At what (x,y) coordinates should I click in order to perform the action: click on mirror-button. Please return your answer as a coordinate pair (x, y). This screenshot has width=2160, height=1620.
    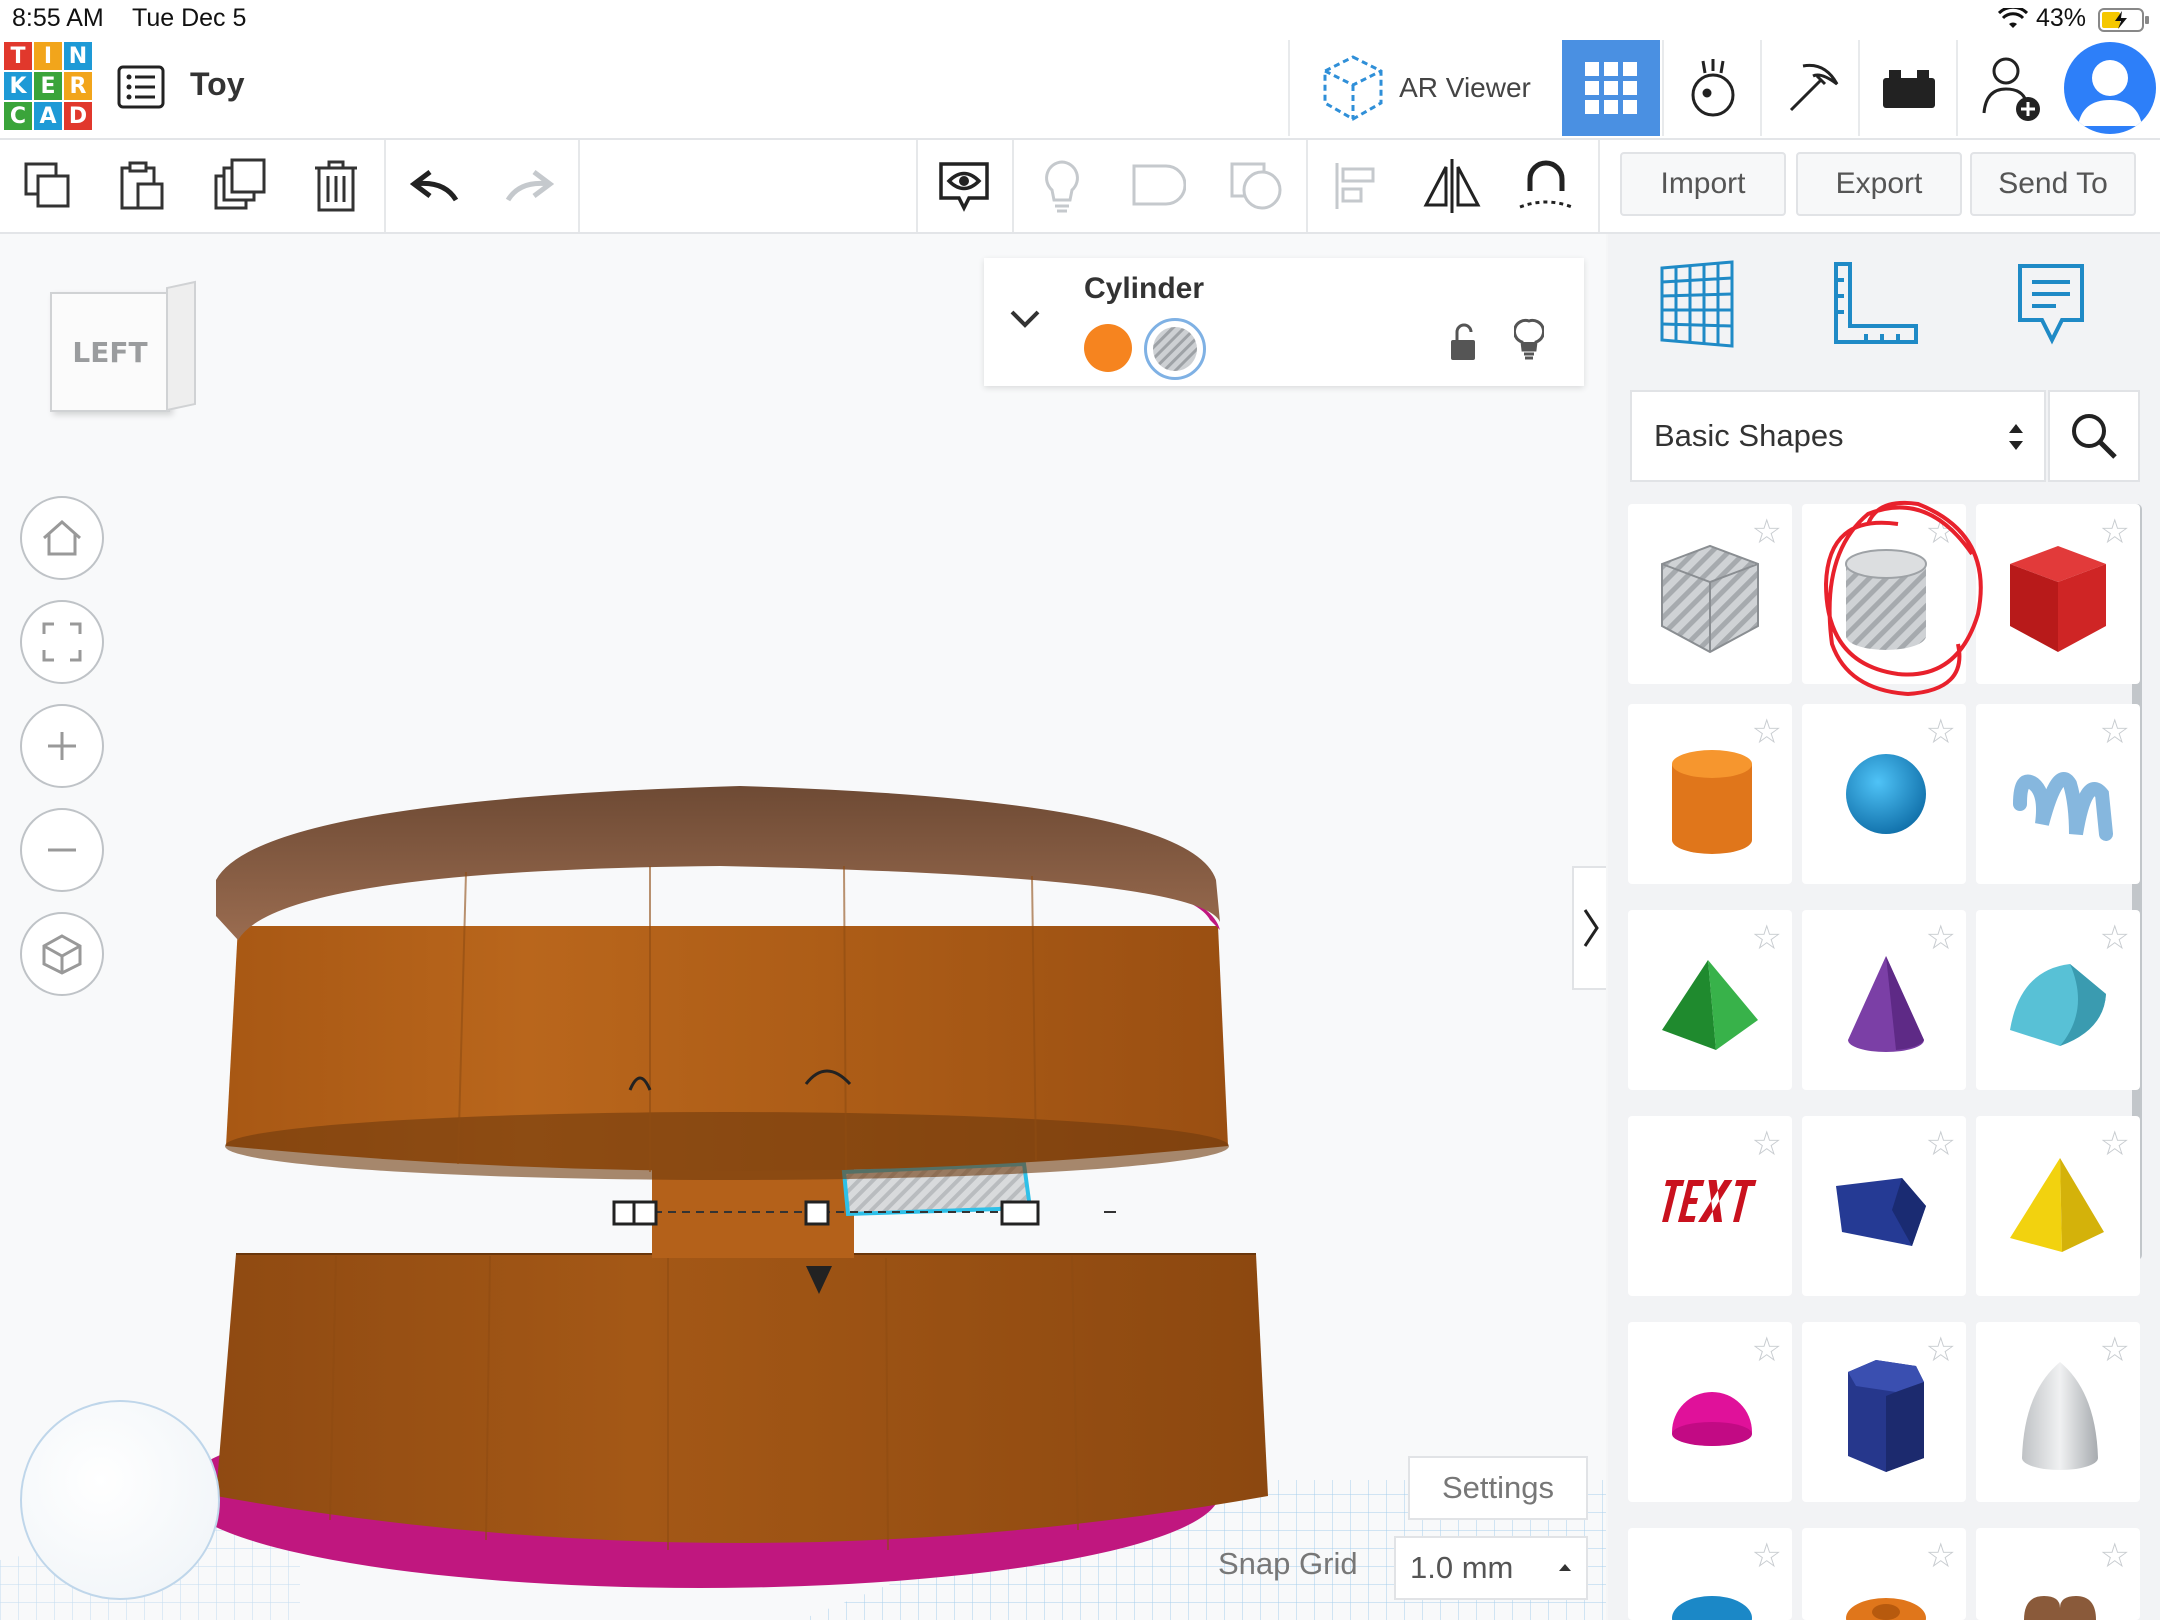
    Looking at the image, I should click on (1452, 186).